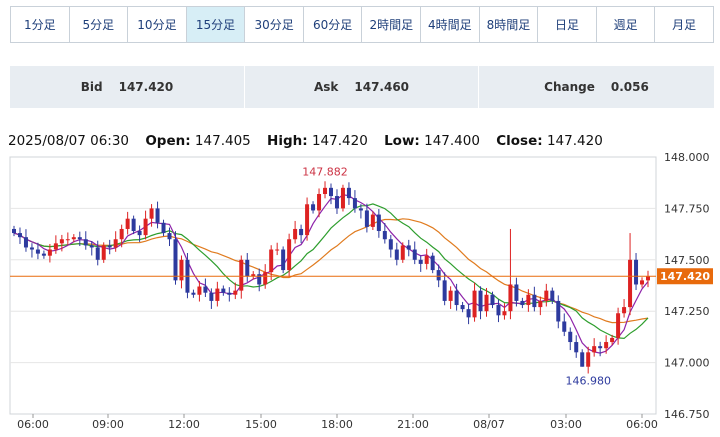  Describe the element at coordinates (337, 424) in the screenshot. I see `x-tick-label: 18:00` at that location.